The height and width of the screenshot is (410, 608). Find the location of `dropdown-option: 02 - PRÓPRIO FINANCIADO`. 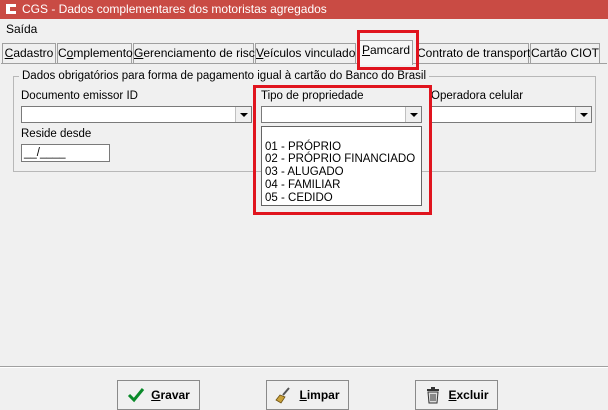

dropdown-option: 02 - PRÓPRIO FINANCIADO is located at coordinates (340, 159).